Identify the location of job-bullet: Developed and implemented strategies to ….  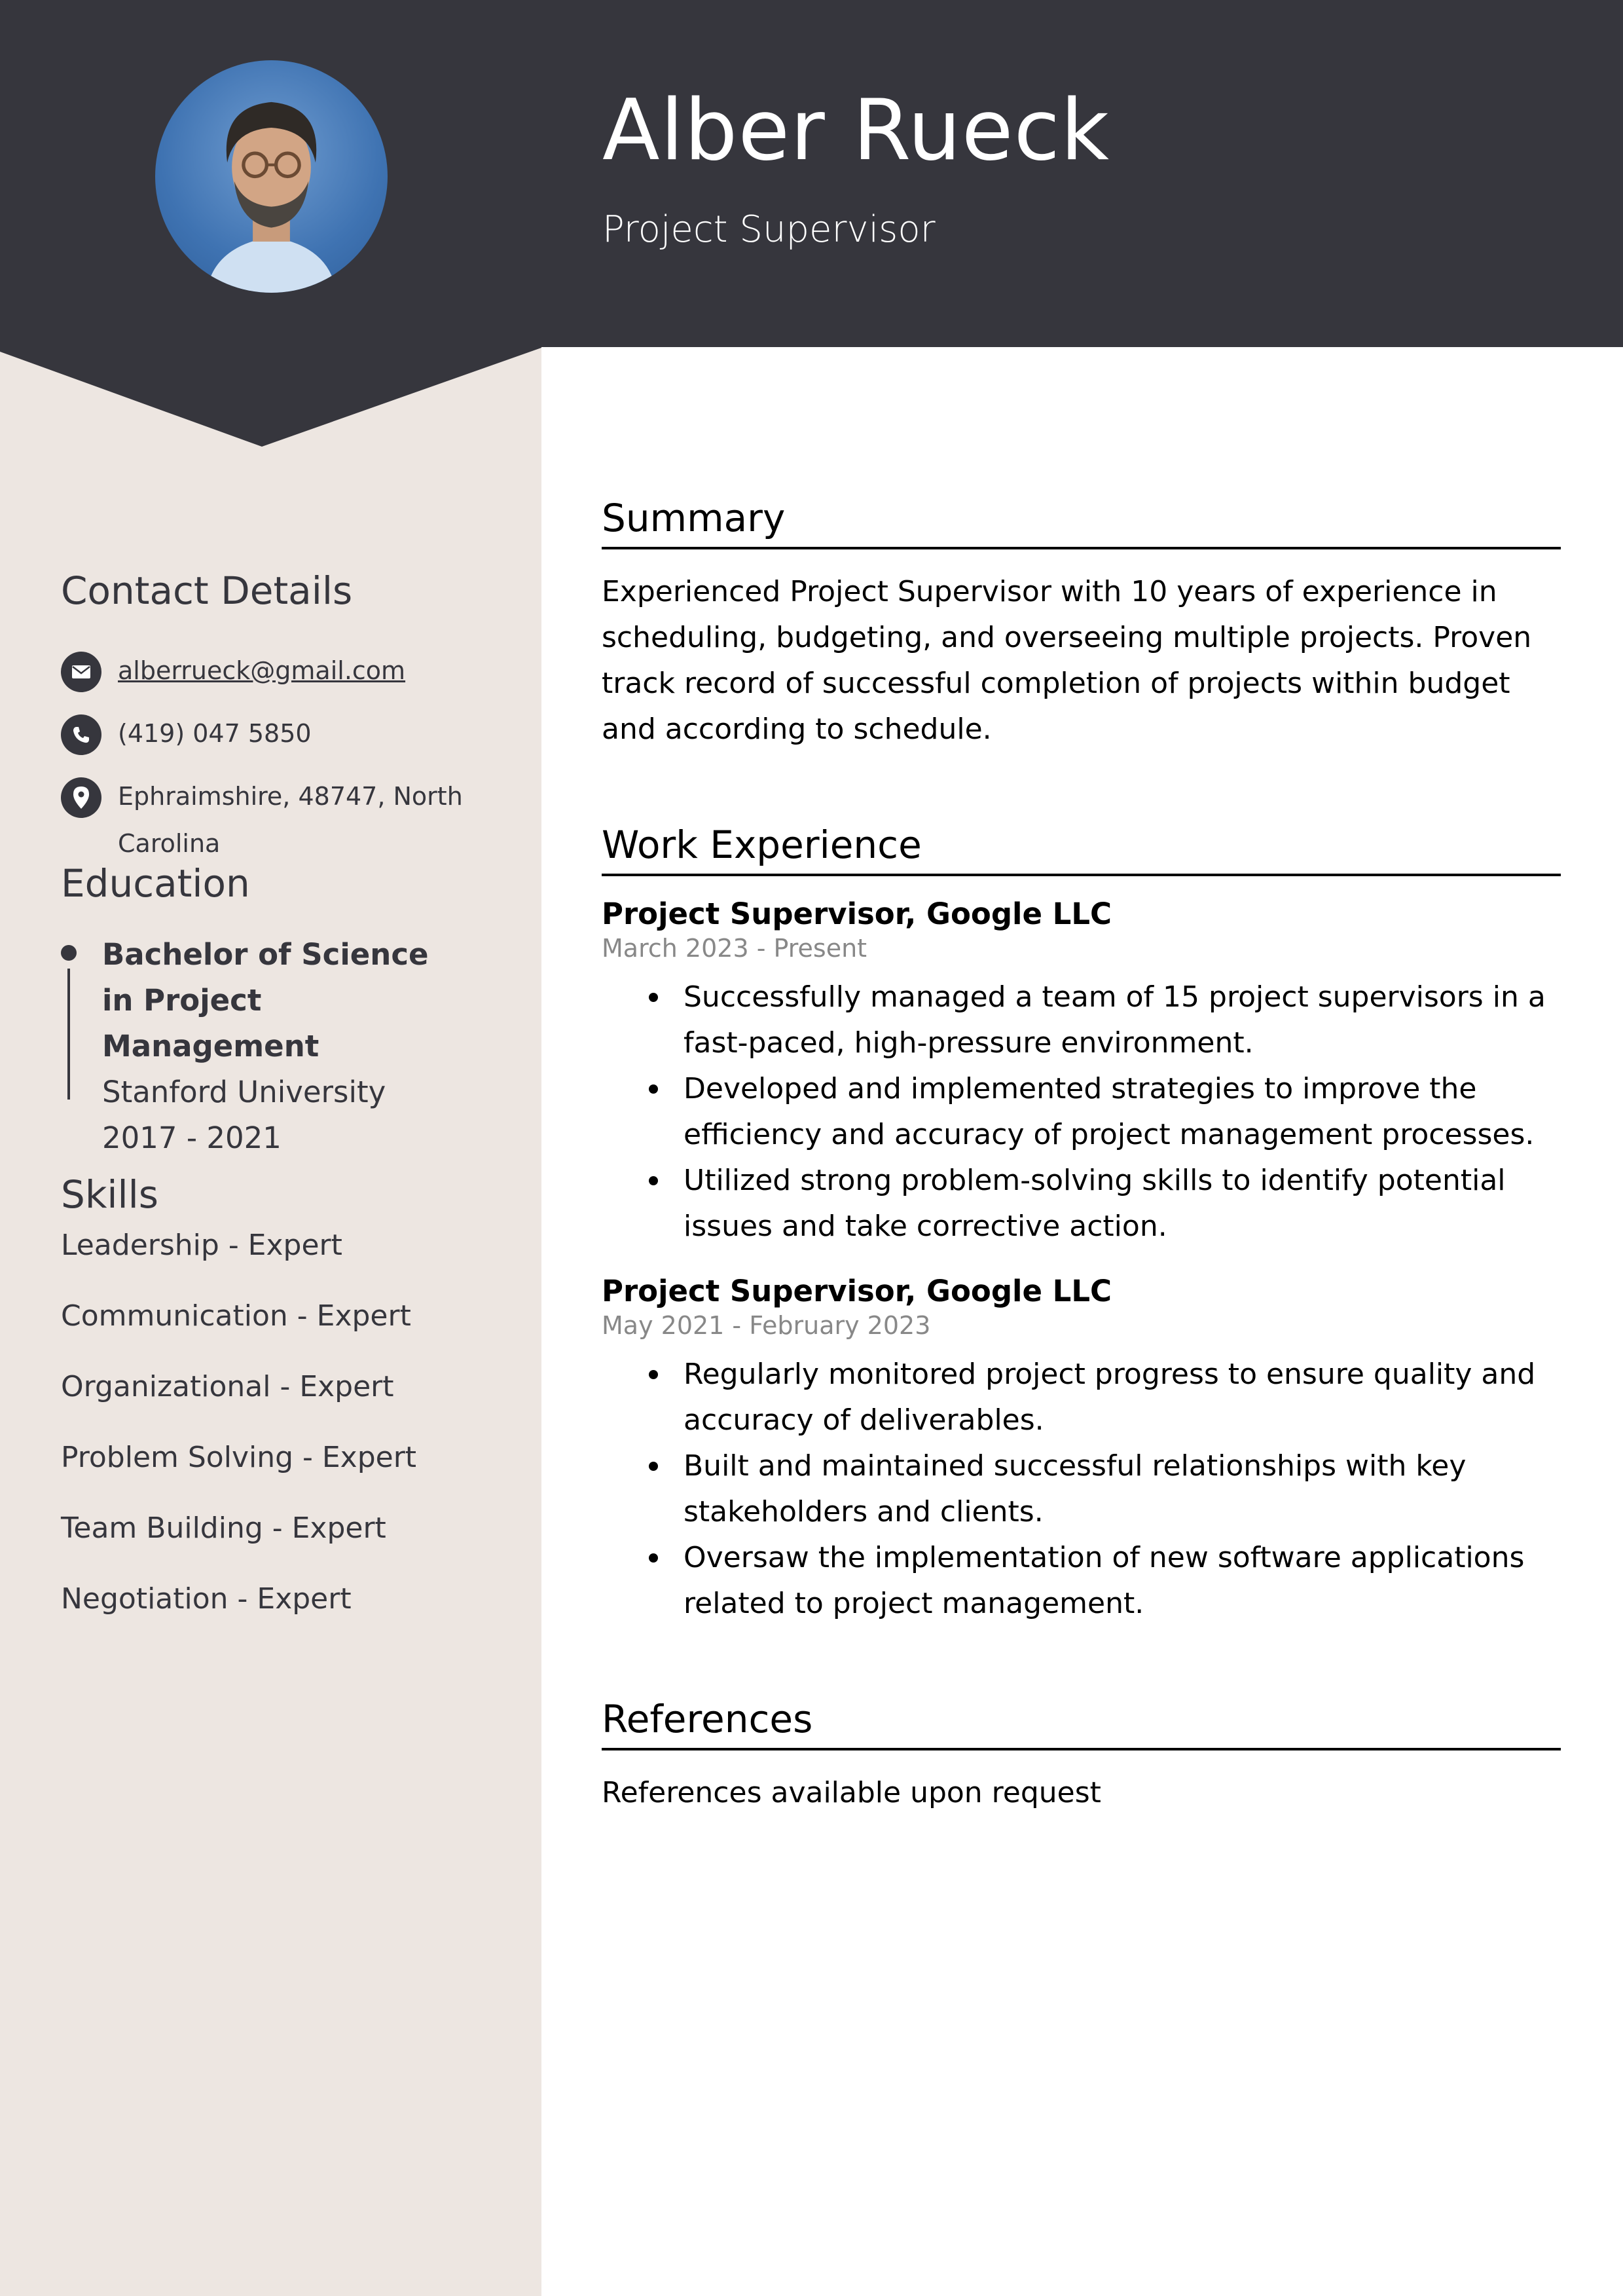
(1081, 1112).